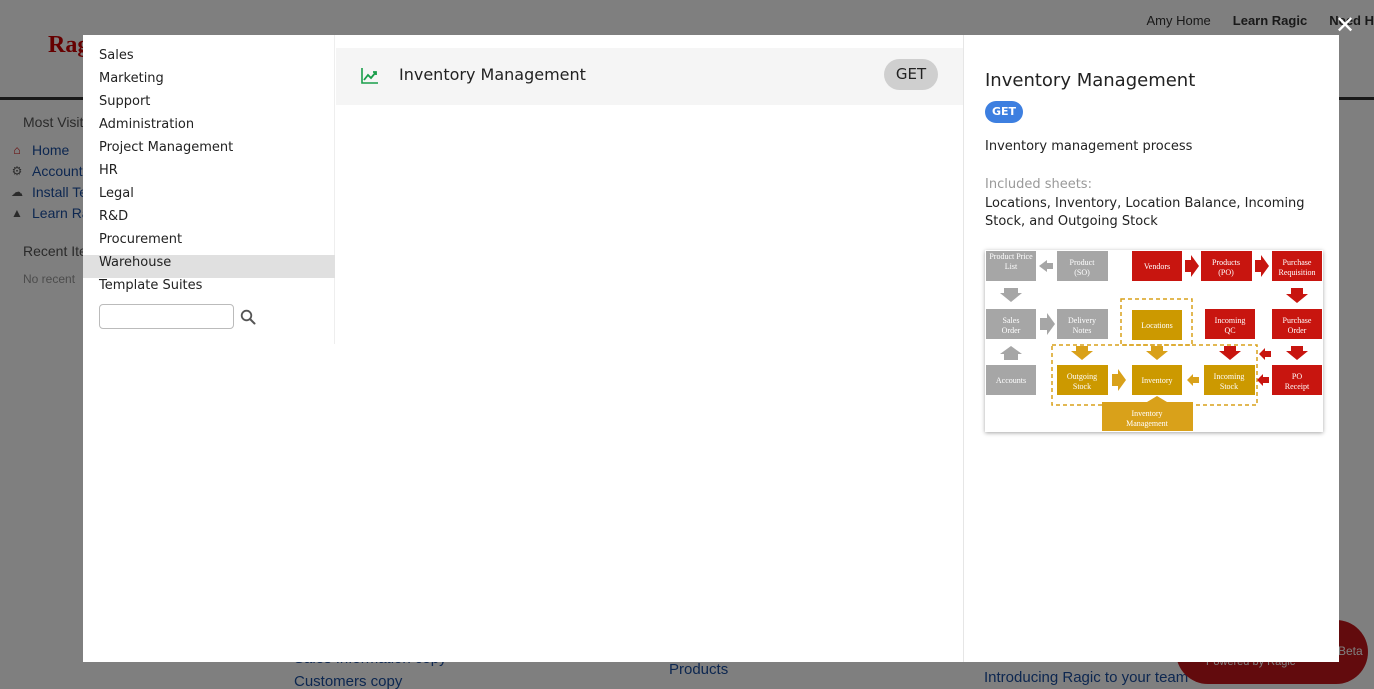  I want to click on category-item-sales: Sales, so click(209, 59).